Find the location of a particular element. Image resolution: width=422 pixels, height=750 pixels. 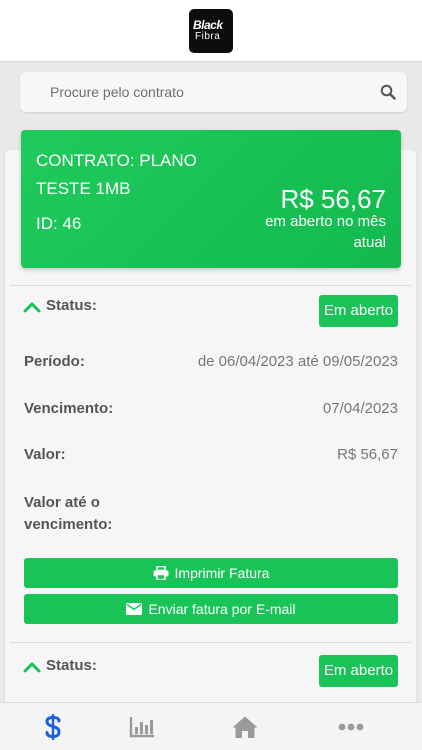

more-icon is located at coordinates (350, 727).